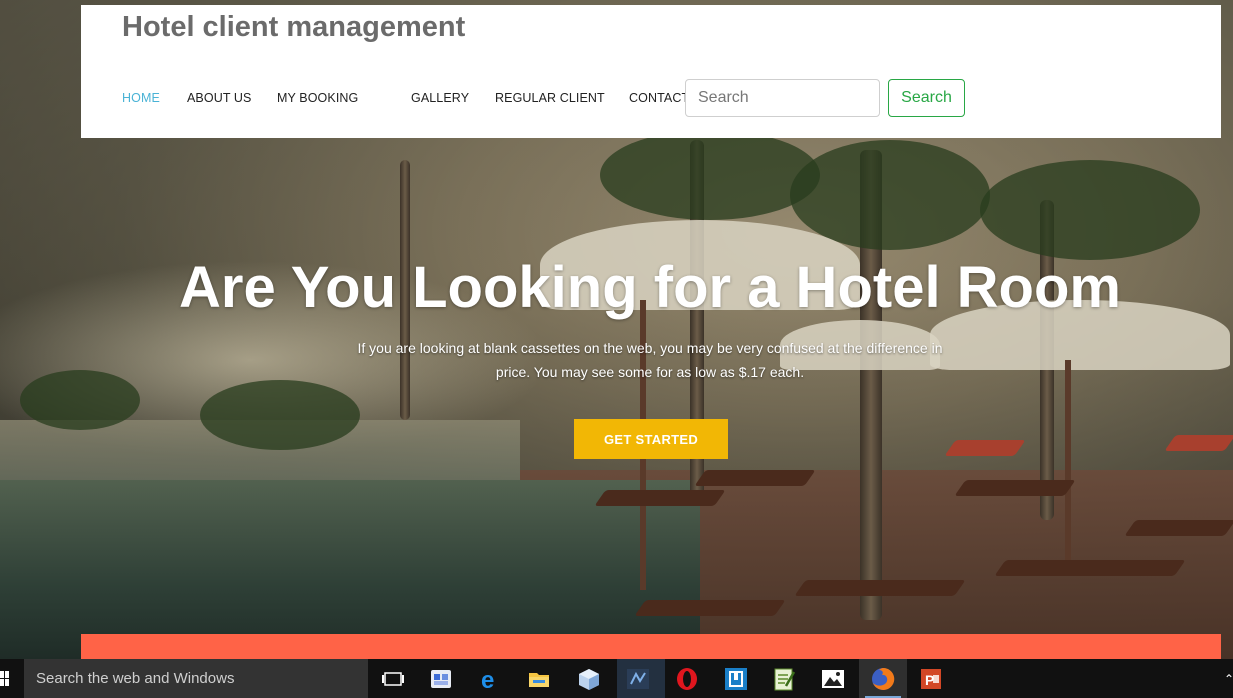 The width and height of the screenshot is (1233, 698). I want to click on nav-item-contact: CONTACT, so click(659, 98).